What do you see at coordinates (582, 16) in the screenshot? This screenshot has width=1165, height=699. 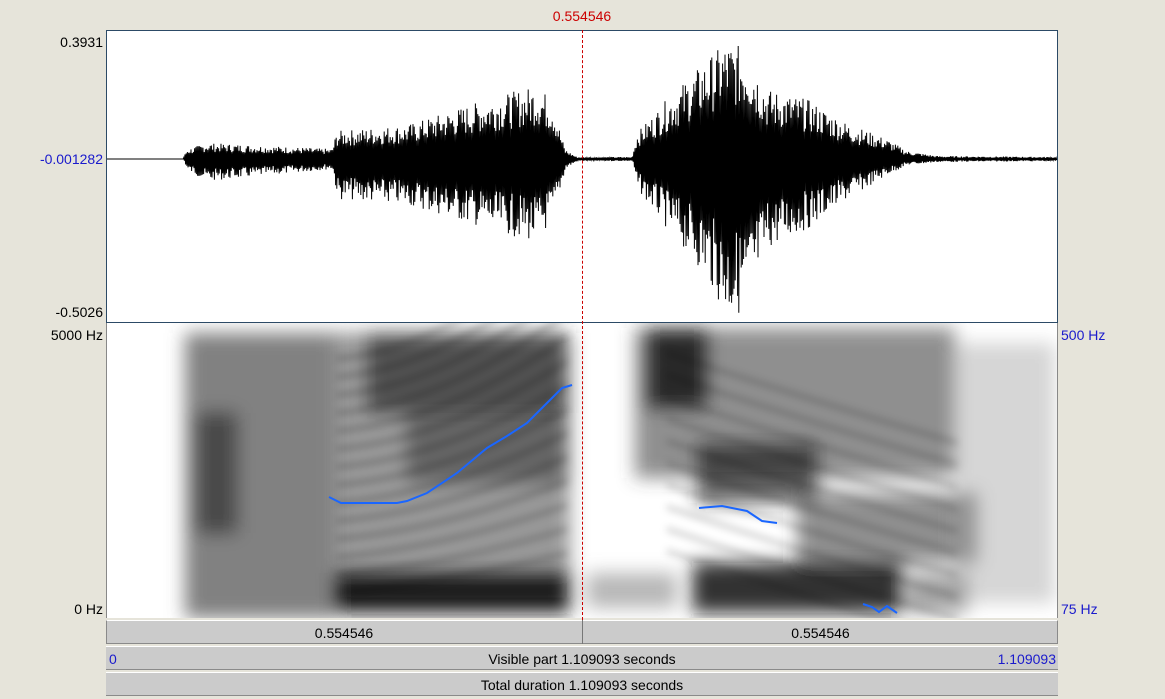 I see `cursor-time-readout: 0.554546` at bounding box center [582, 16].